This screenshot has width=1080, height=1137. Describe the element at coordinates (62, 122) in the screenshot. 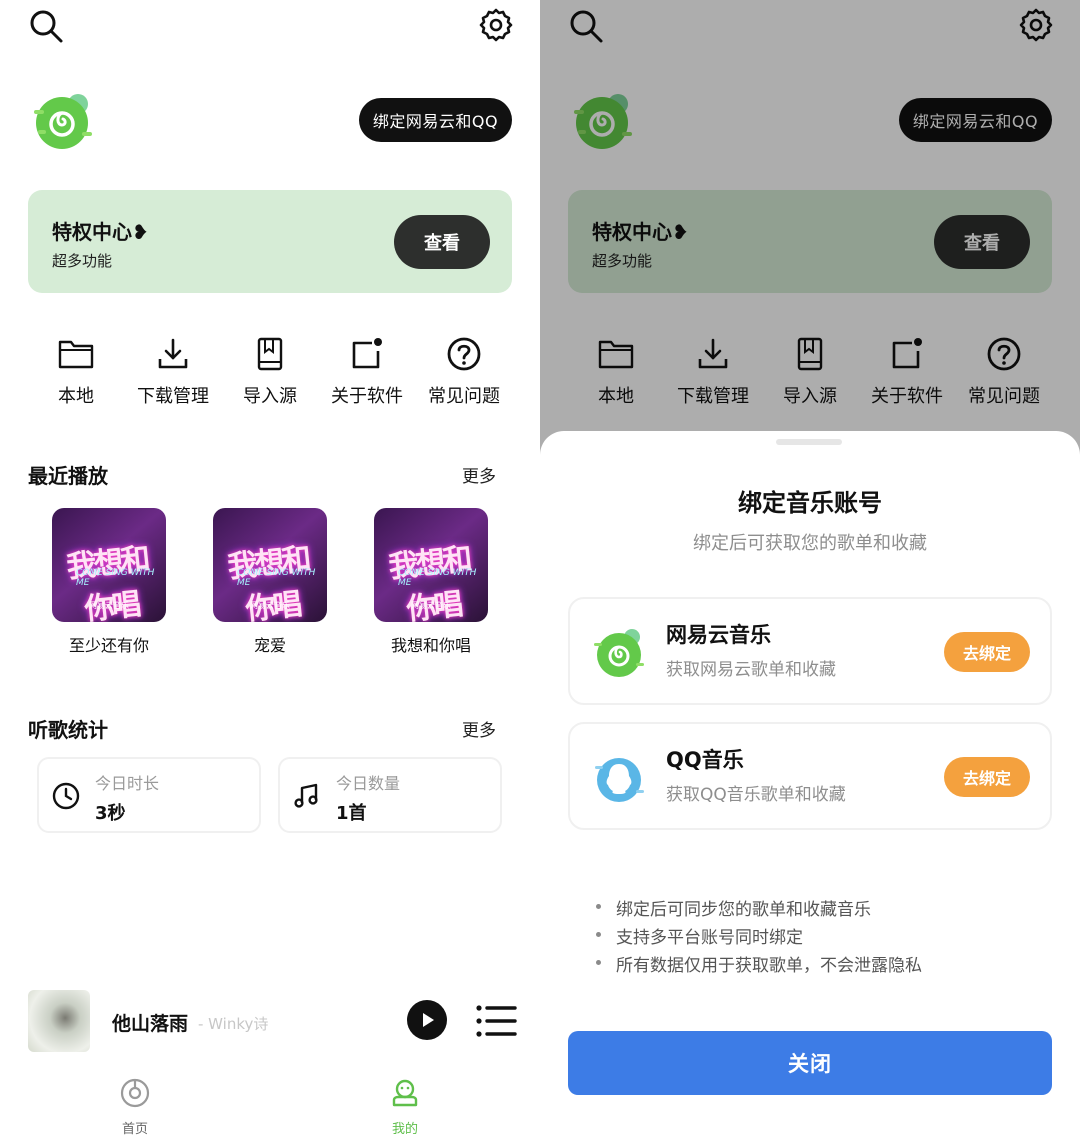

I see `app-logo-icon` at that location.